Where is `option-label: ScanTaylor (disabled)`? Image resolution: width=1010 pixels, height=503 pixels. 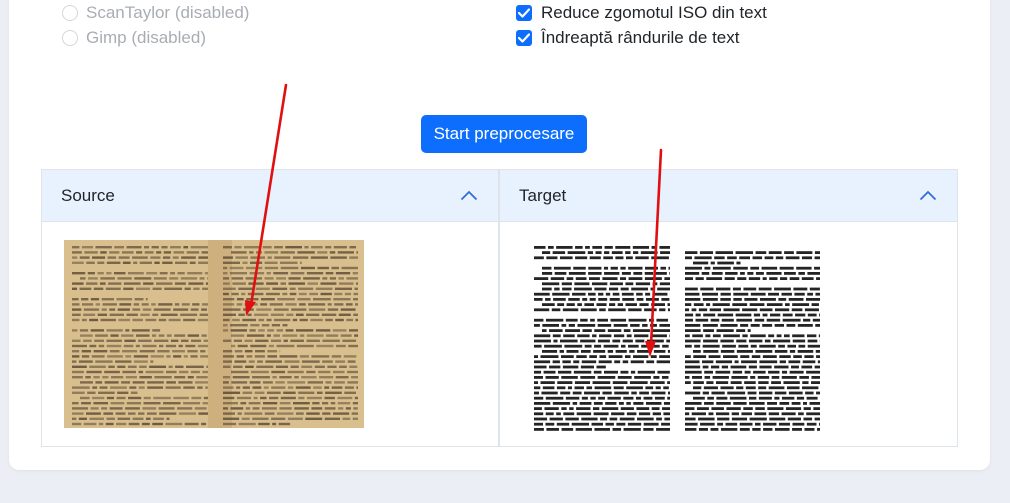 option-label: ScanTaylor (disabled) is located at coordinates (168, 12).